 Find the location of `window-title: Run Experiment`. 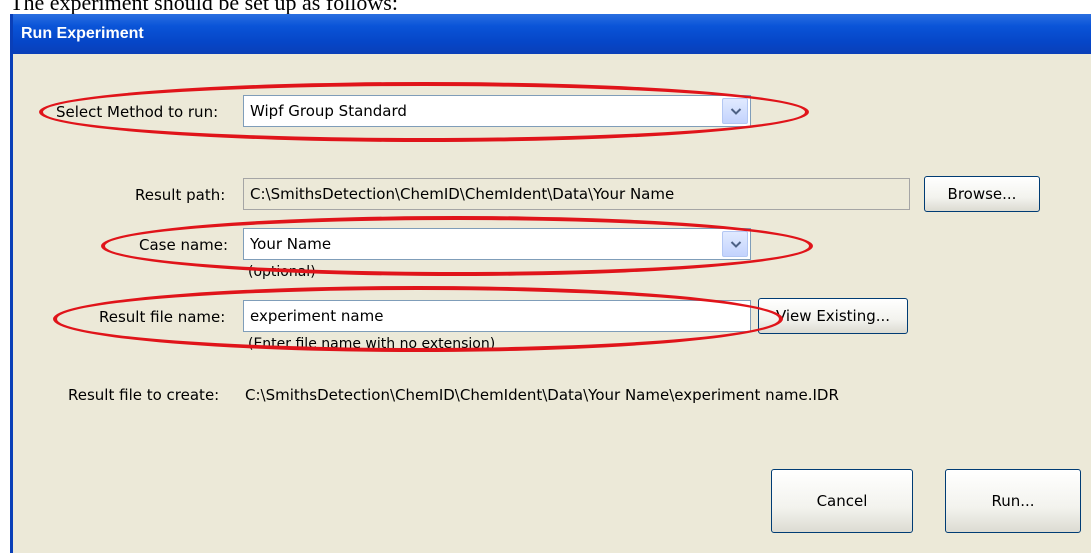

window-title: Run Experiment is located at coordinates (82, 33).